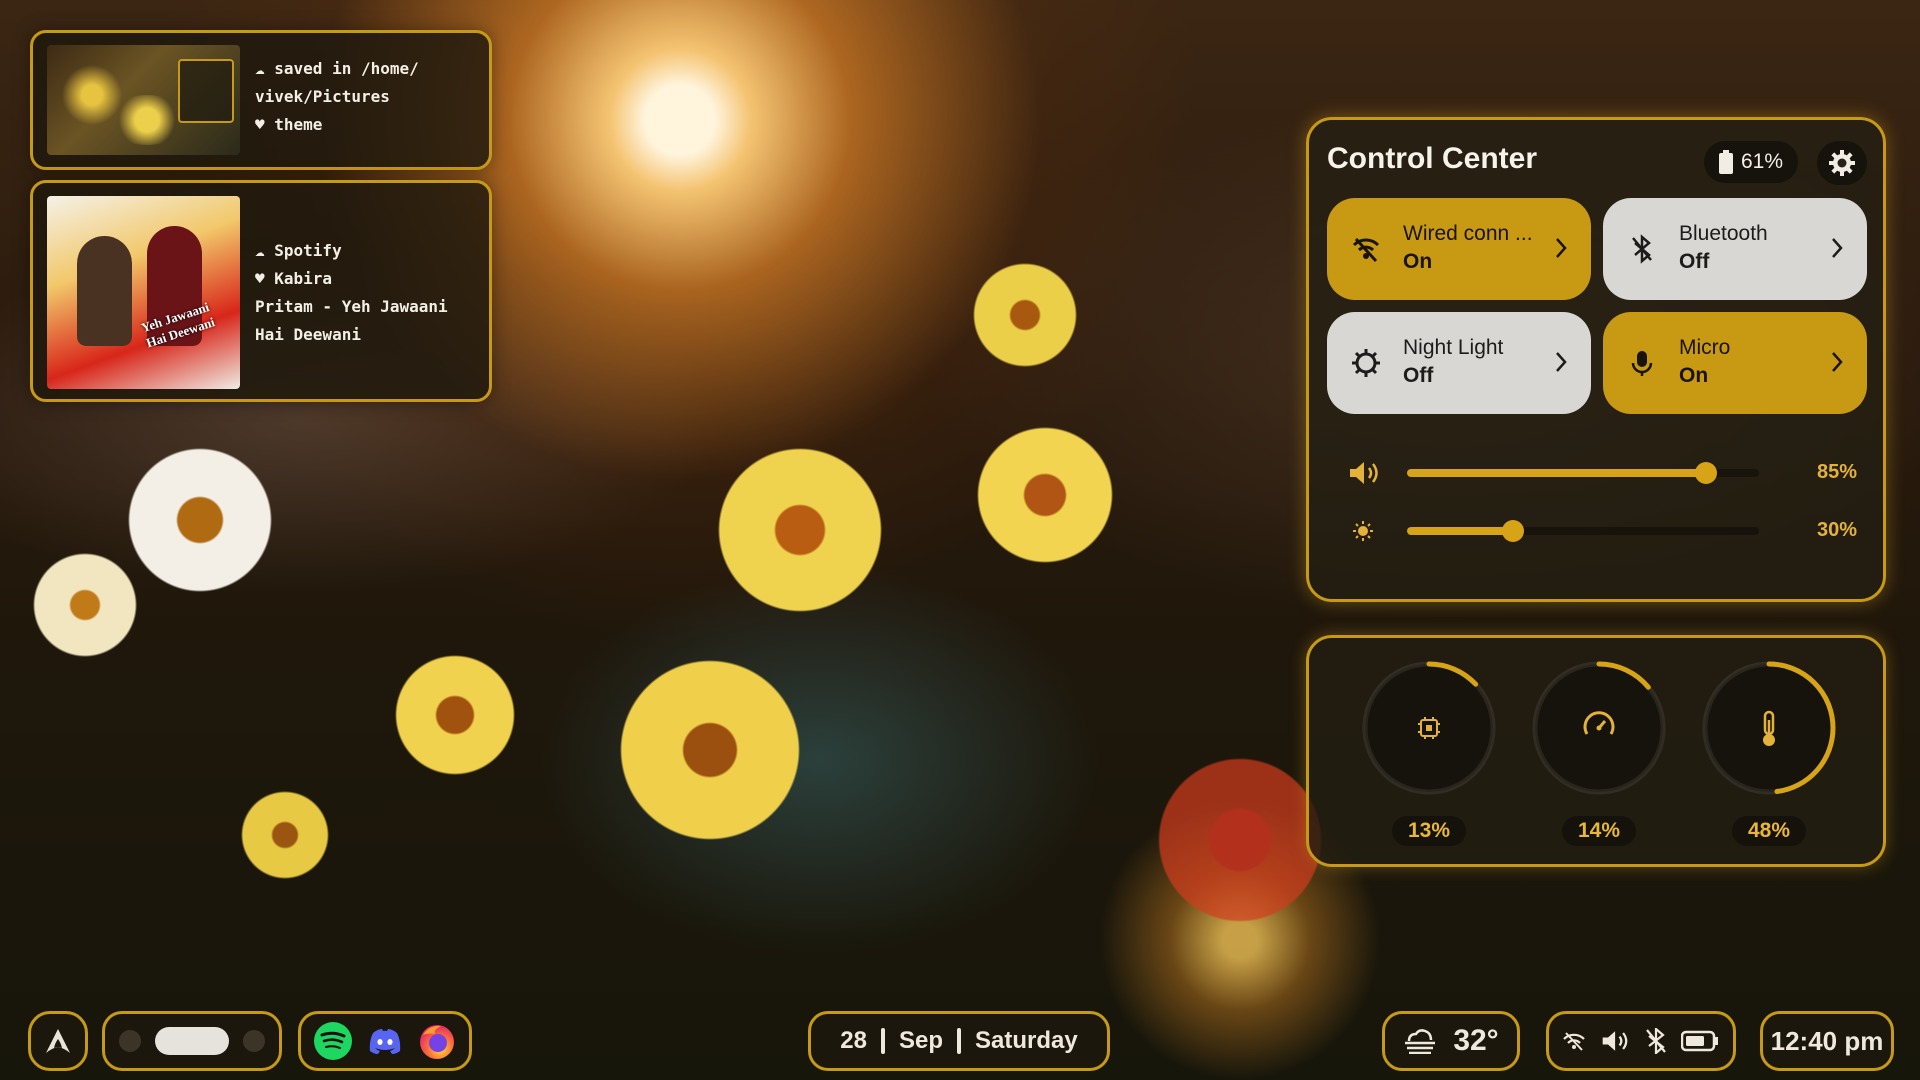 The image size is (1920, 1080). I want to click on date-month: Sep, so click(920, 1040).